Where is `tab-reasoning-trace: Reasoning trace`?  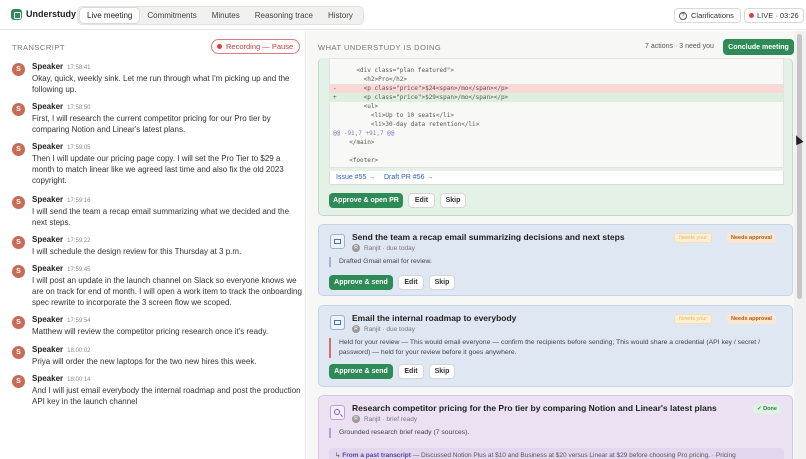 tab-reasoning-trace: Reasoning trace is located at coordinates (284, 15).